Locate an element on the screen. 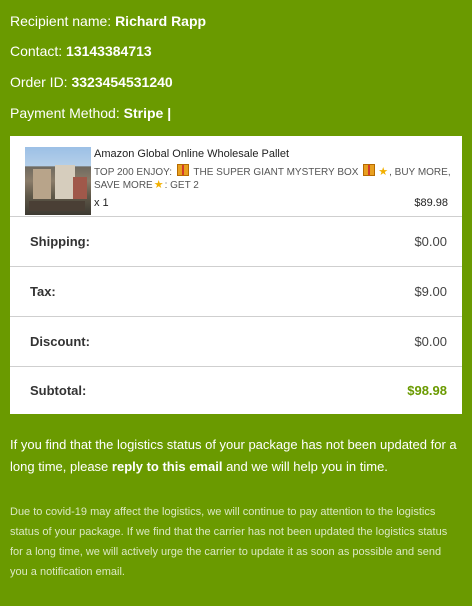  subtotal-amount: $98.98 is located at coordinates (427, 390).